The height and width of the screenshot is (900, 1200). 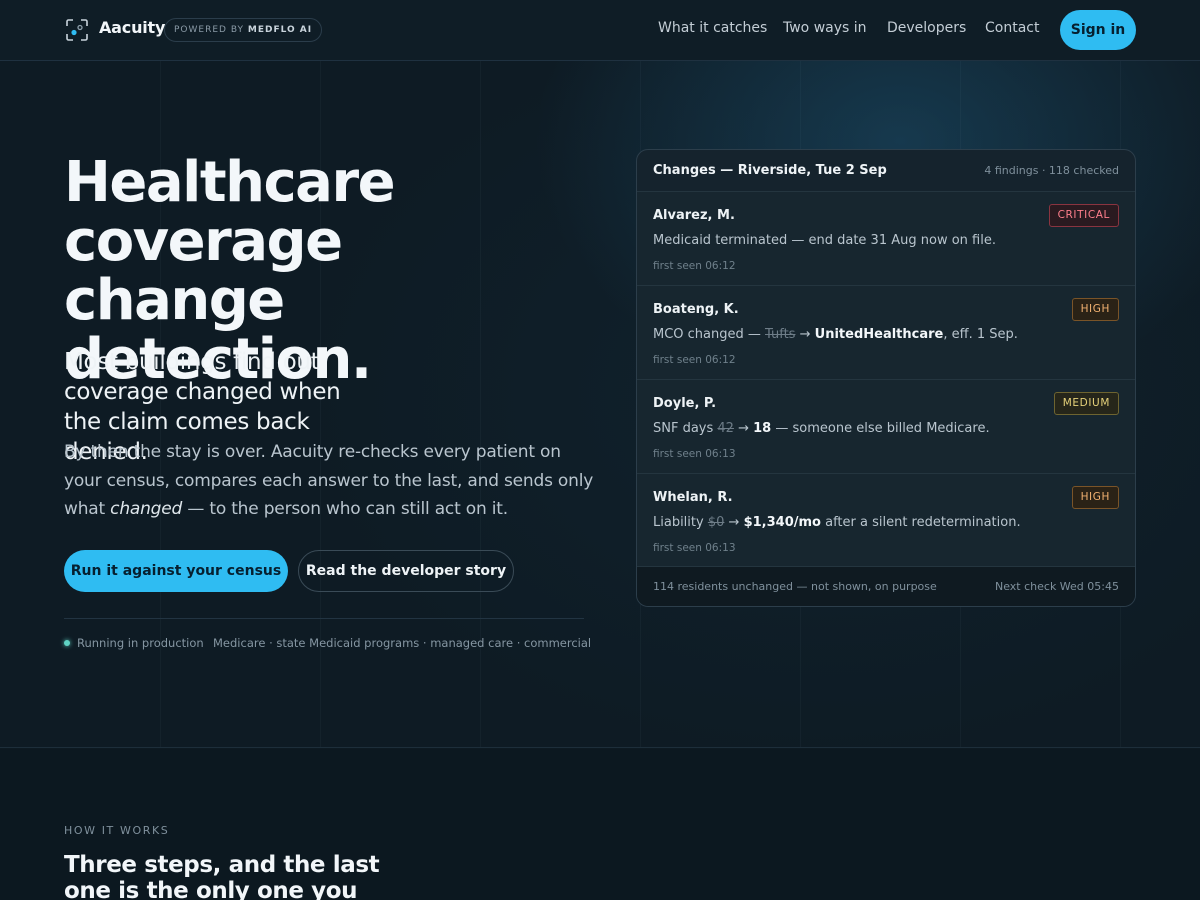 I want to click on patient-name: Whelan, R., so click(x=693, y=497).